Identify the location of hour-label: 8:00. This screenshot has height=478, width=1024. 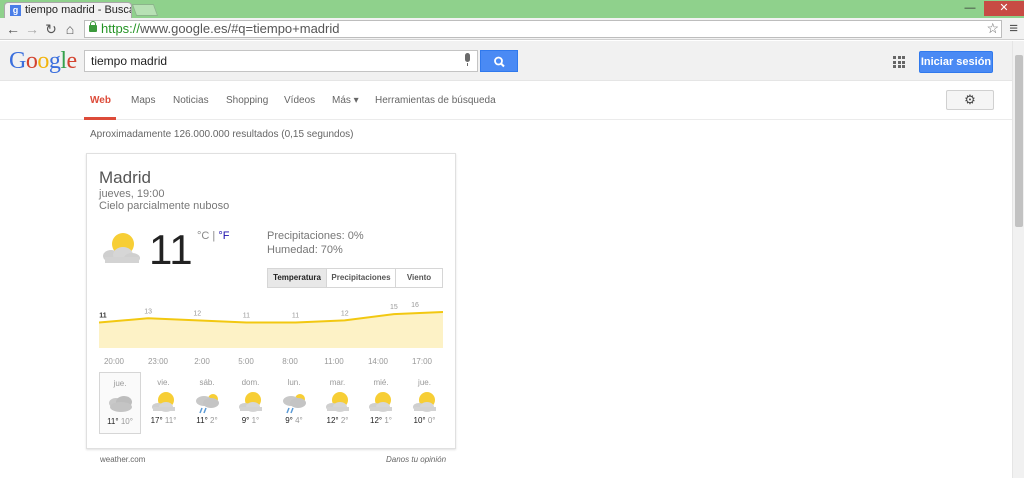
(290, 361).